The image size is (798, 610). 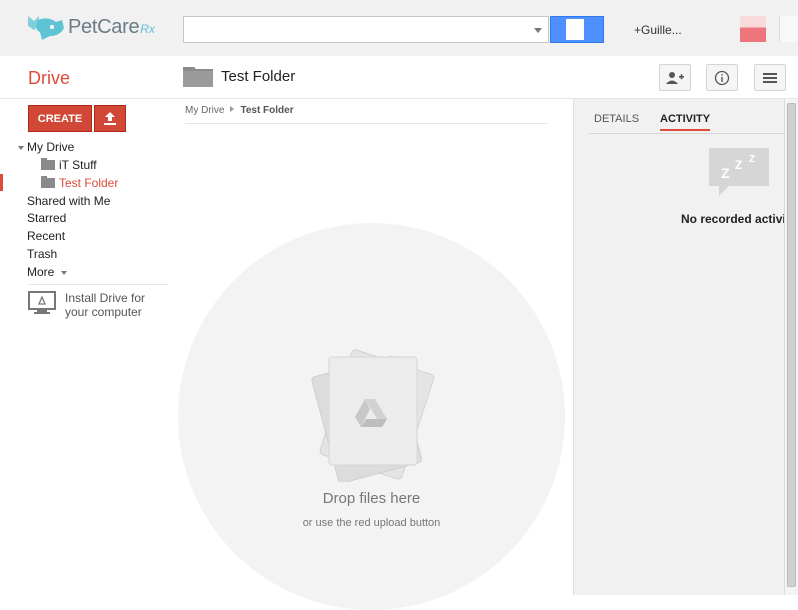 I want to click on search-options-chevron-icon, so click(x=538, y=30).